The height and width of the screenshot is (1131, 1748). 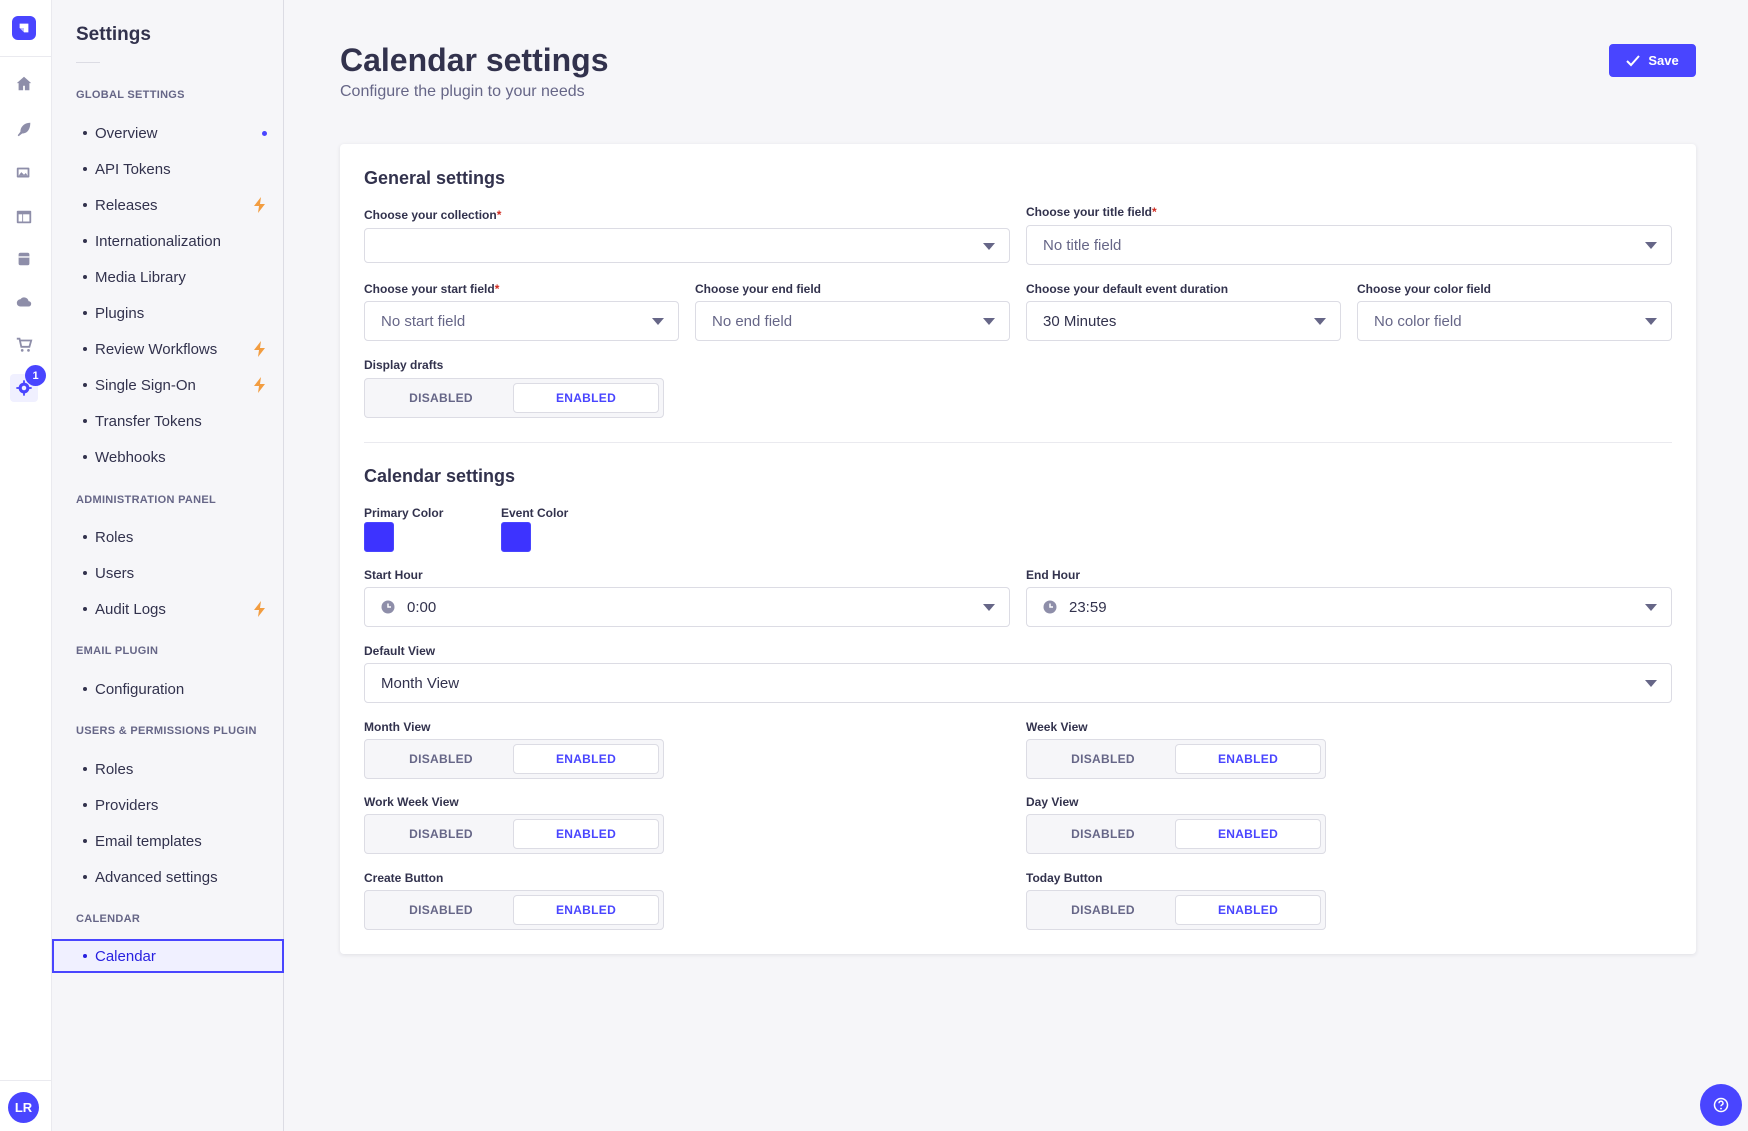 What do you see at coordinates (24, 259) in the screenshot?
I see `calendar-plugin-icon` at bounding box center [24, 259].